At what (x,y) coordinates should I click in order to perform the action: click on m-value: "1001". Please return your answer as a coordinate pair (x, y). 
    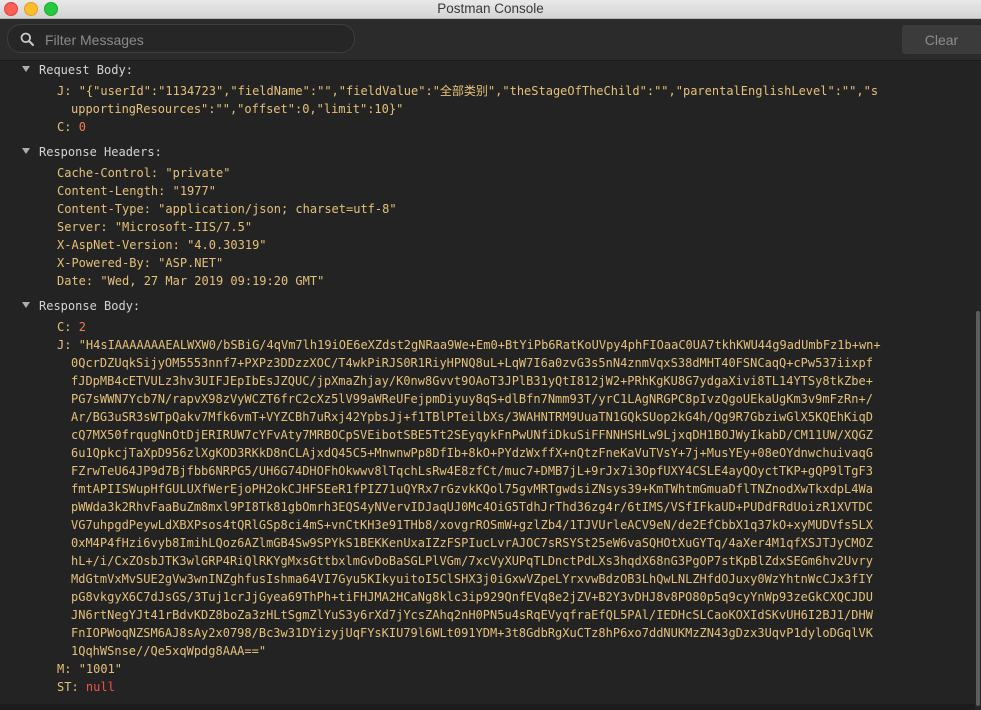
    Looking at the image, I should click on (100, 669).